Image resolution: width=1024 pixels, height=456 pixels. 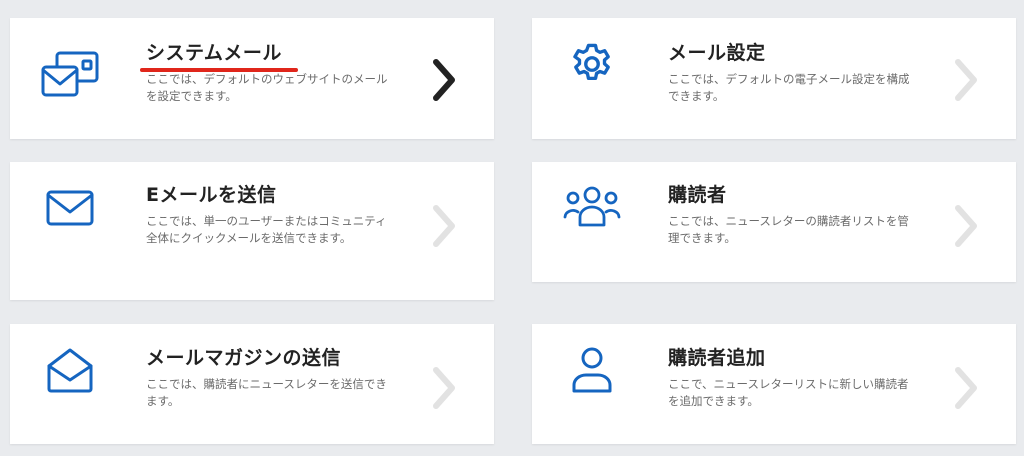 What do you see at coordinates (592, 370) in the screenshot?
I see `user-icon` at bounding box center [592, 370].